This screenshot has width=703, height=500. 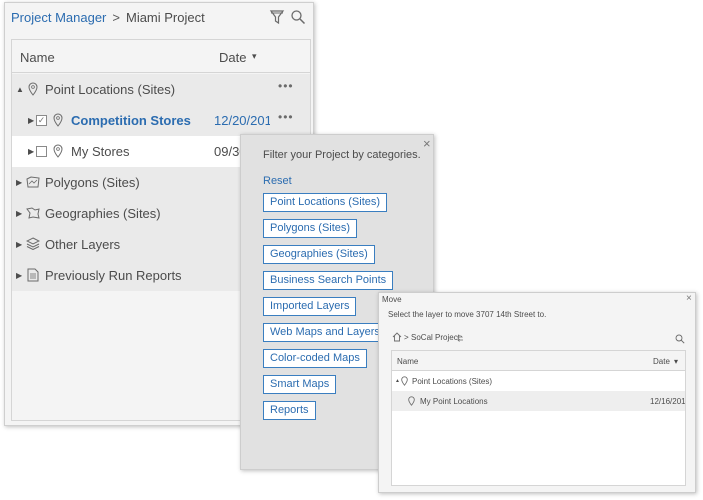 What do you see at coordinates (33, 275) in the screenshot?
I see `report-icon` at bounding box center [33, 275].